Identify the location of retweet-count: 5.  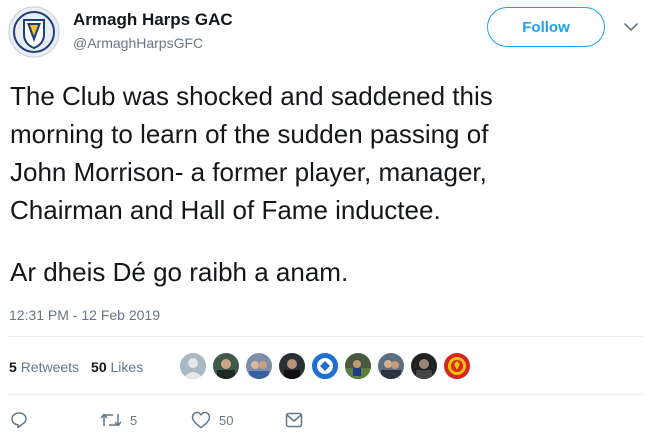
(134, 420).